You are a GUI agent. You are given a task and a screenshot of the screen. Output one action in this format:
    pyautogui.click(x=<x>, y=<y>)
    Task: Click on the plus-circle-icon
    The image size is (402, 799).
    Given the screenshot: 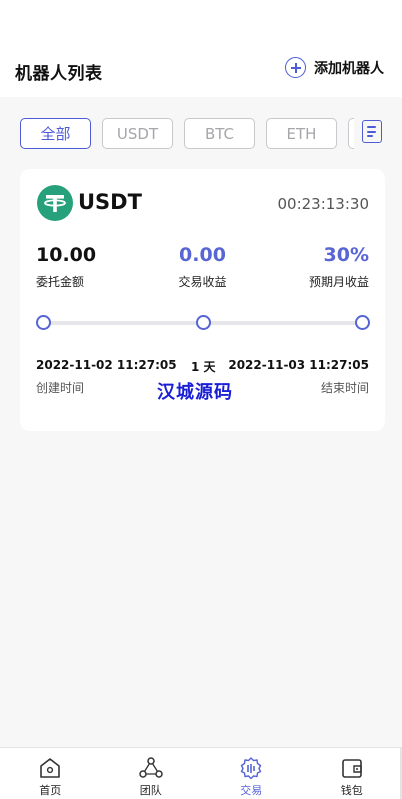 What is the action you would take?
    pyautogui.click(x=295, y=67)
    